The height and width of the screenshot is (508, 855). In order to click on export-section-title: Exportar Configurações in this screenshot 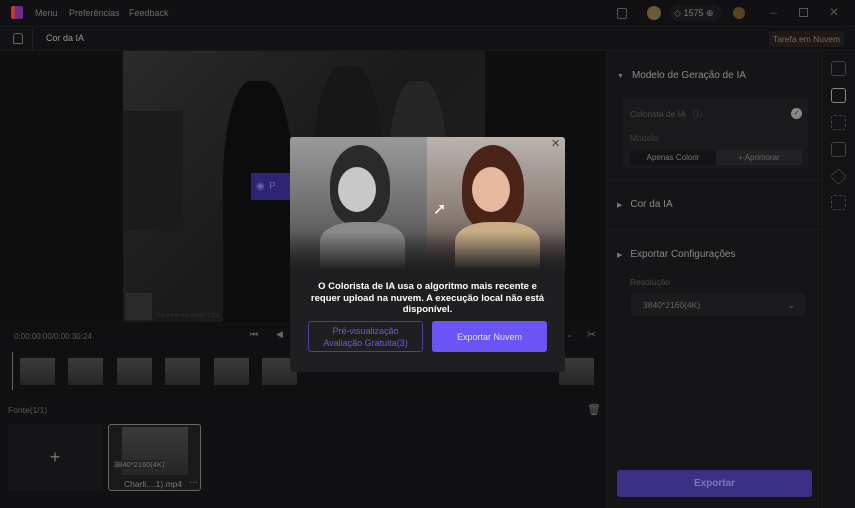, I will do `click(683, 254)`.